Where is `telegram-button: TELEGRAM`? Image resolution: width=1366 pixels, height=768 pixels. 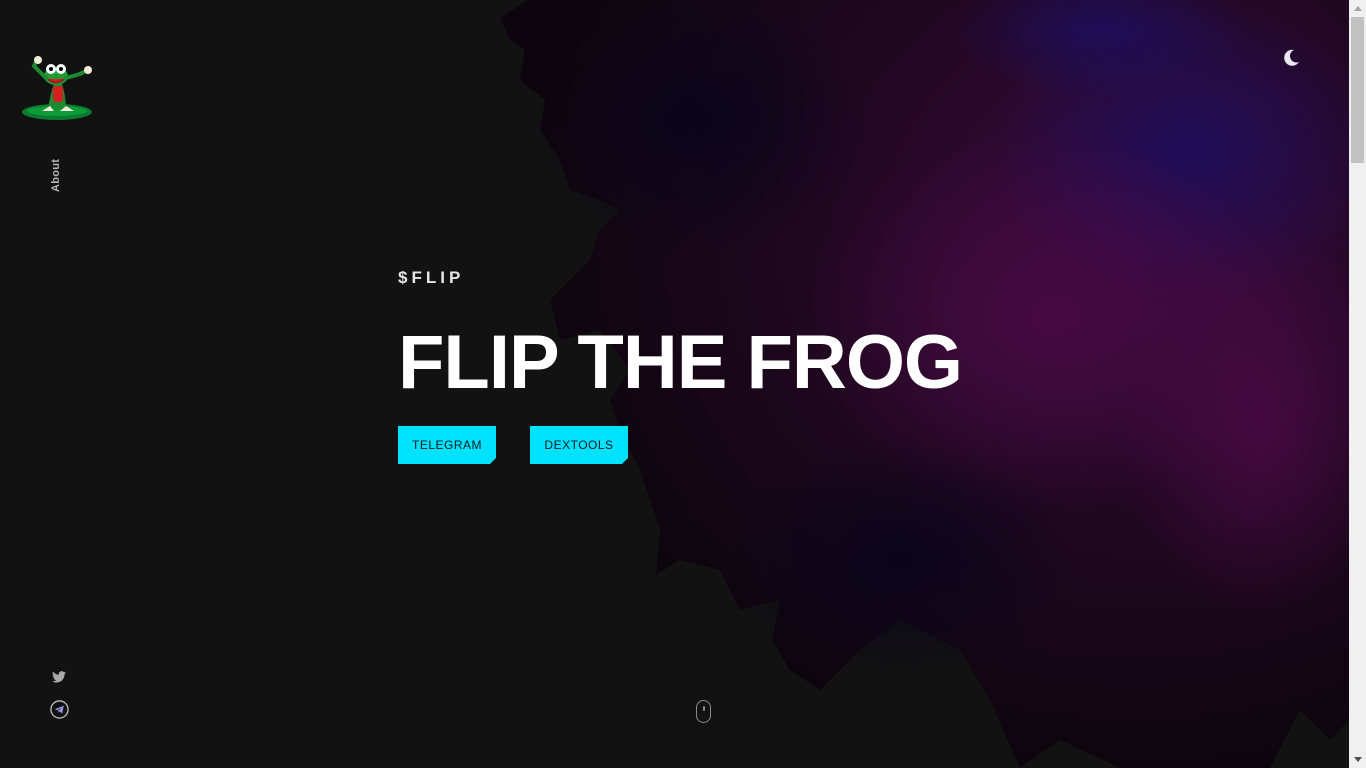
telegram-button: TELEGRAM is located at coordinates (447, 445).